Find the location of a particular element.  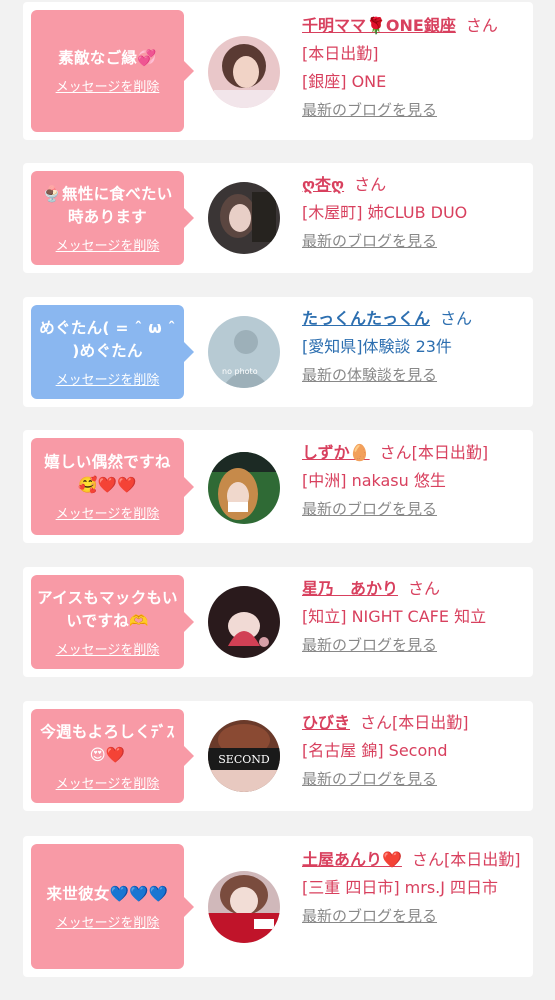

message-text: 今週もよろしくﾃﾞｽ😍❤️ is located at coordinates (107, 743).